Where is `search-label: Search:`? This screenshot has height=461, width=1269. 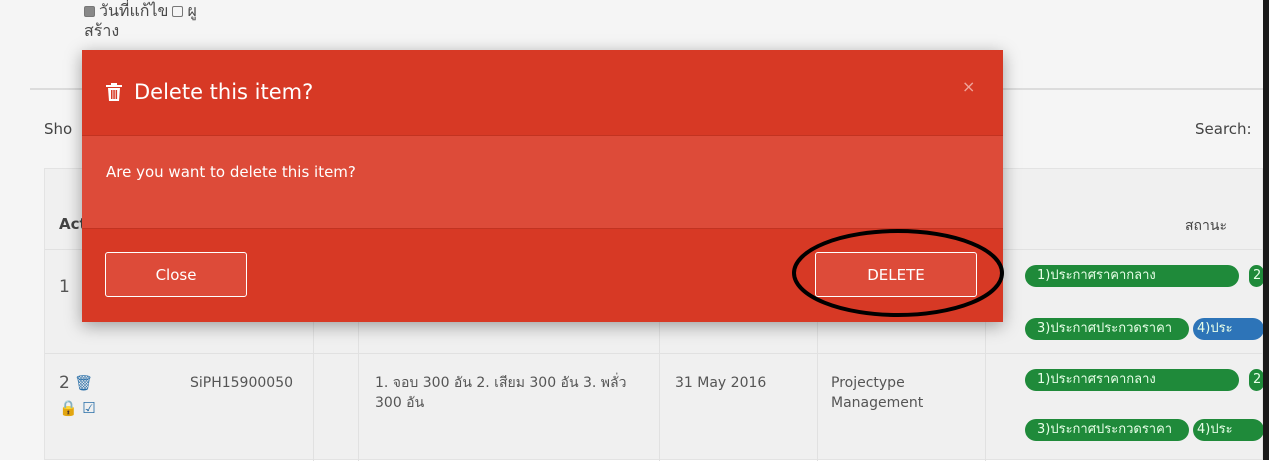
search-label: Search: is located at coordinates (1223, 129).